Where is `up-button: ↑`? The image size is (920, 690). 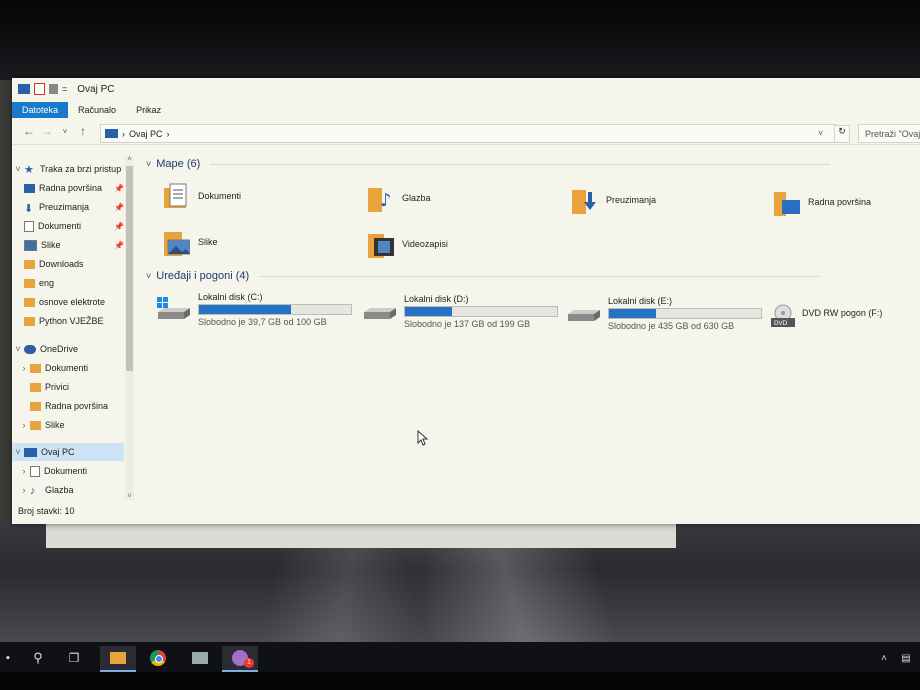
up-button: ↑ is located at coordinates (83, 131).